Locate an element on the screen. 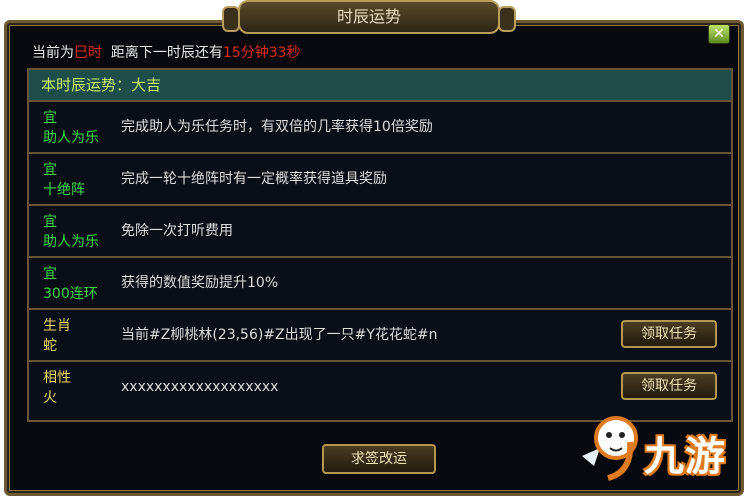 Image resolution: width=750 pixels, height=500 pixels. row-description: 完成助人为乐任务时，有双倍的几率获得10倍奖励 is located at coordinates (277, 127).